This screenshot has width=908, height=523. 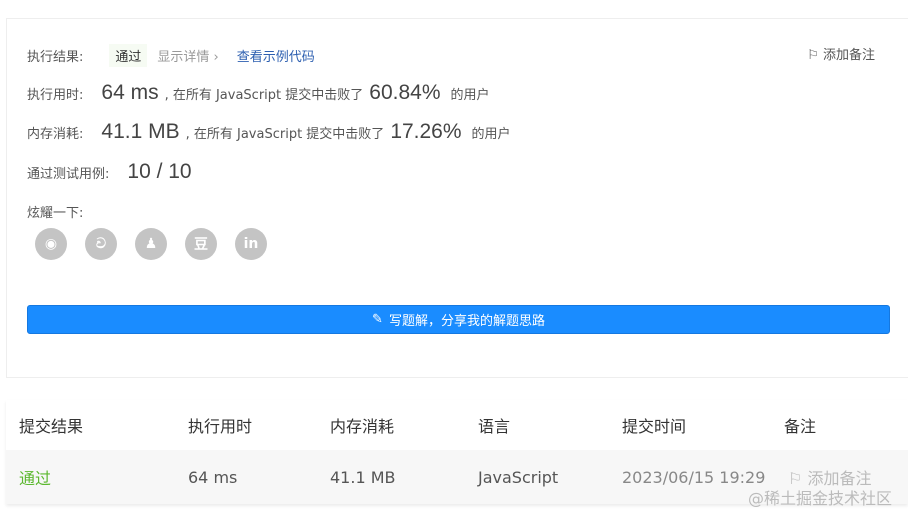 I want to click on tests-value: 10 / 10, so click(x=159, y=171).